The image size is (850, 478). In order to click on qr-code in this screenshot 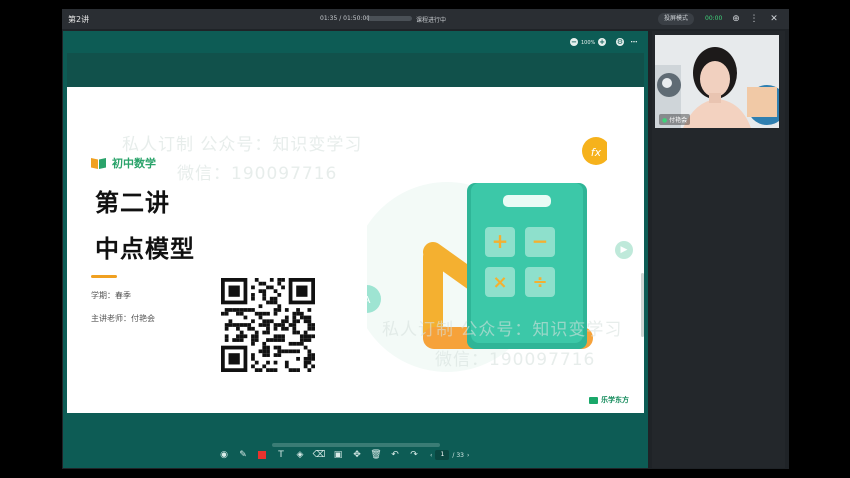, I will do `click(268, 325)`.